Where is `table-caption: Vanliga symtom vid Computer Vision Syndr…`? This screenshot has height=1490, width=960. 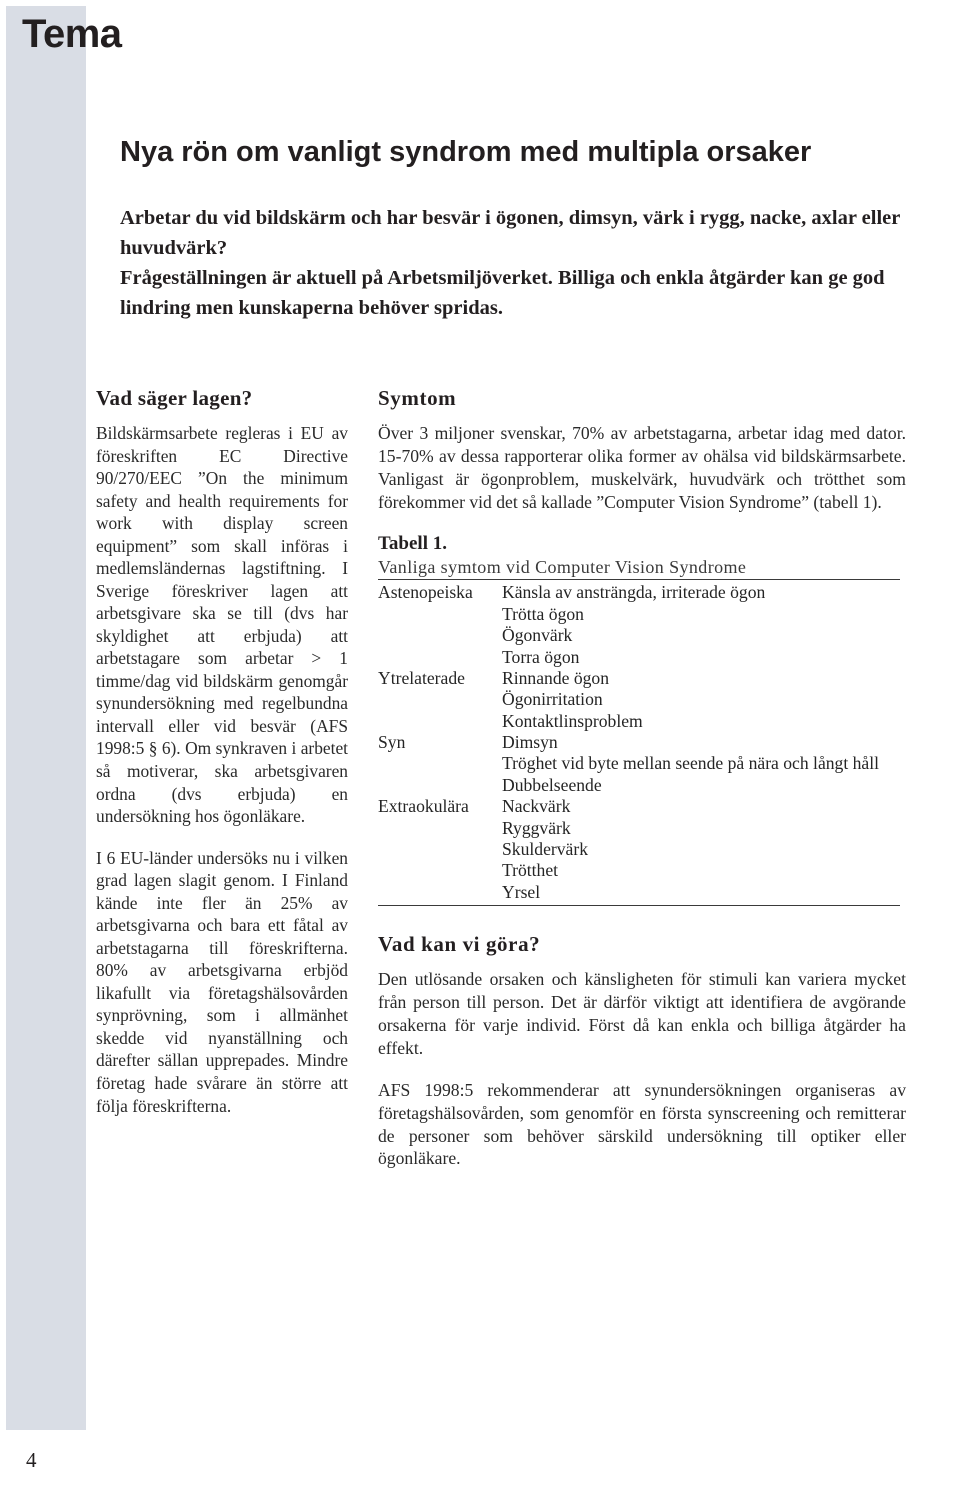 table-caption: Vanliga symtom vid Computer Vision Syndr… is located at coordinates (562, 567).